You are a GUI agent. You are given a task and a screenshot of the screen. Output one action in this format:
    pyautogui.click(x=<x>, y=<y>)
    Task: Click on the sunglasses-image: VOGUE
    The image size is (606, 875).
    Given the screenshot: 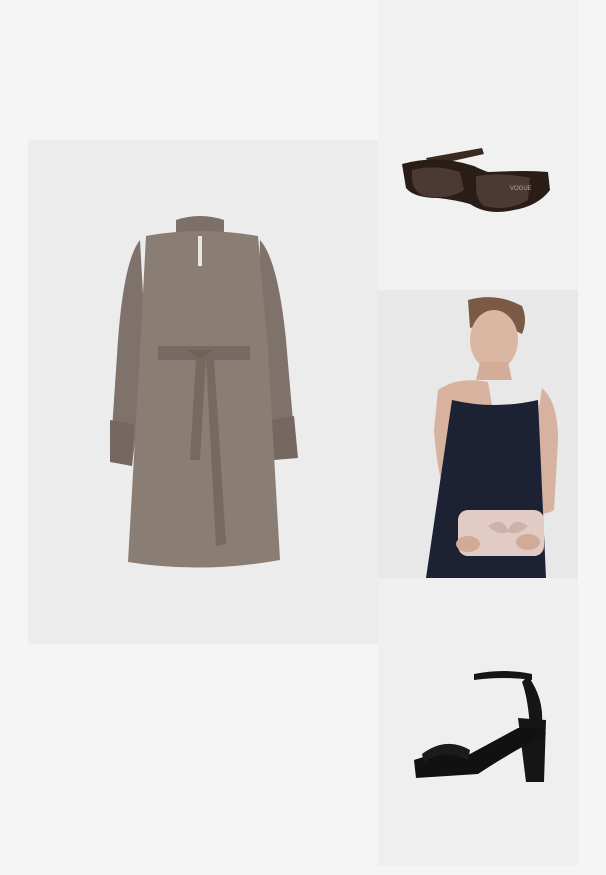 What is the action you would take?
    pyautogui.click(x=476, y=180)
    